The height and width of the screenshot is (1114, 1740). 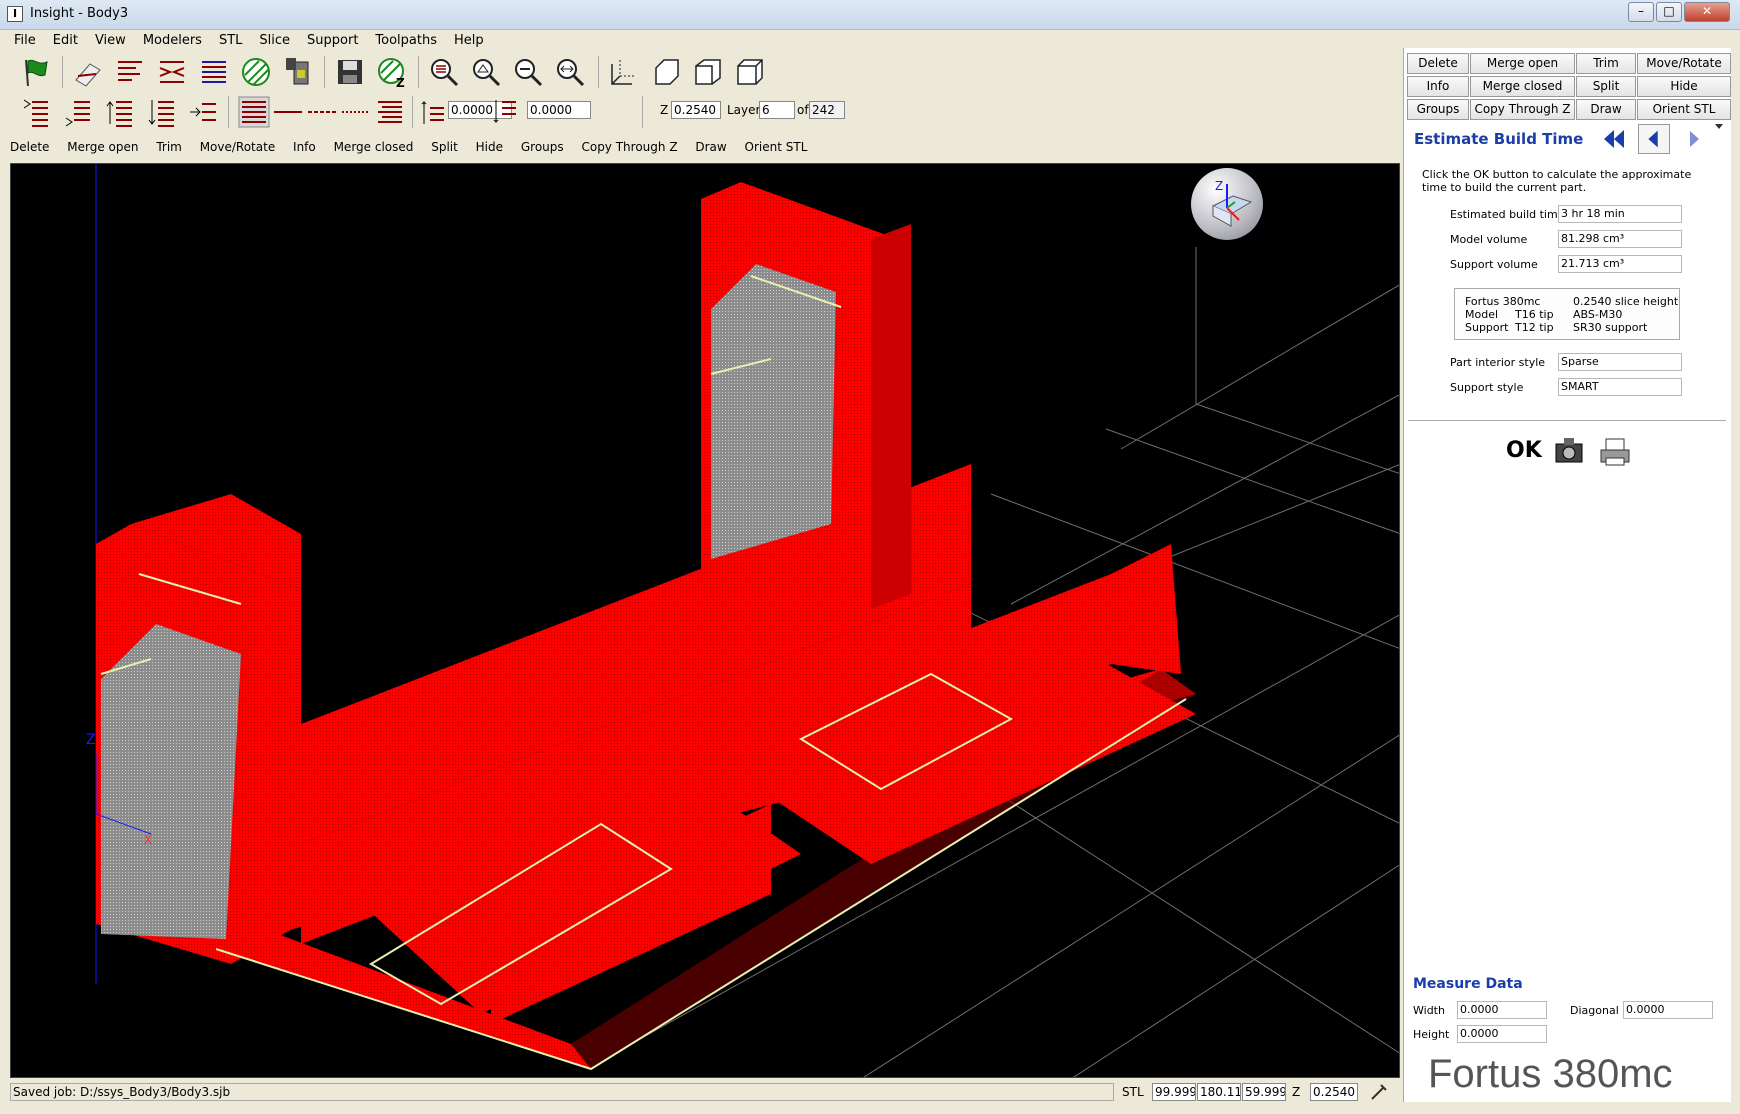 I want to click on menu-modelers: Modelers, so click(x=172, y=40).